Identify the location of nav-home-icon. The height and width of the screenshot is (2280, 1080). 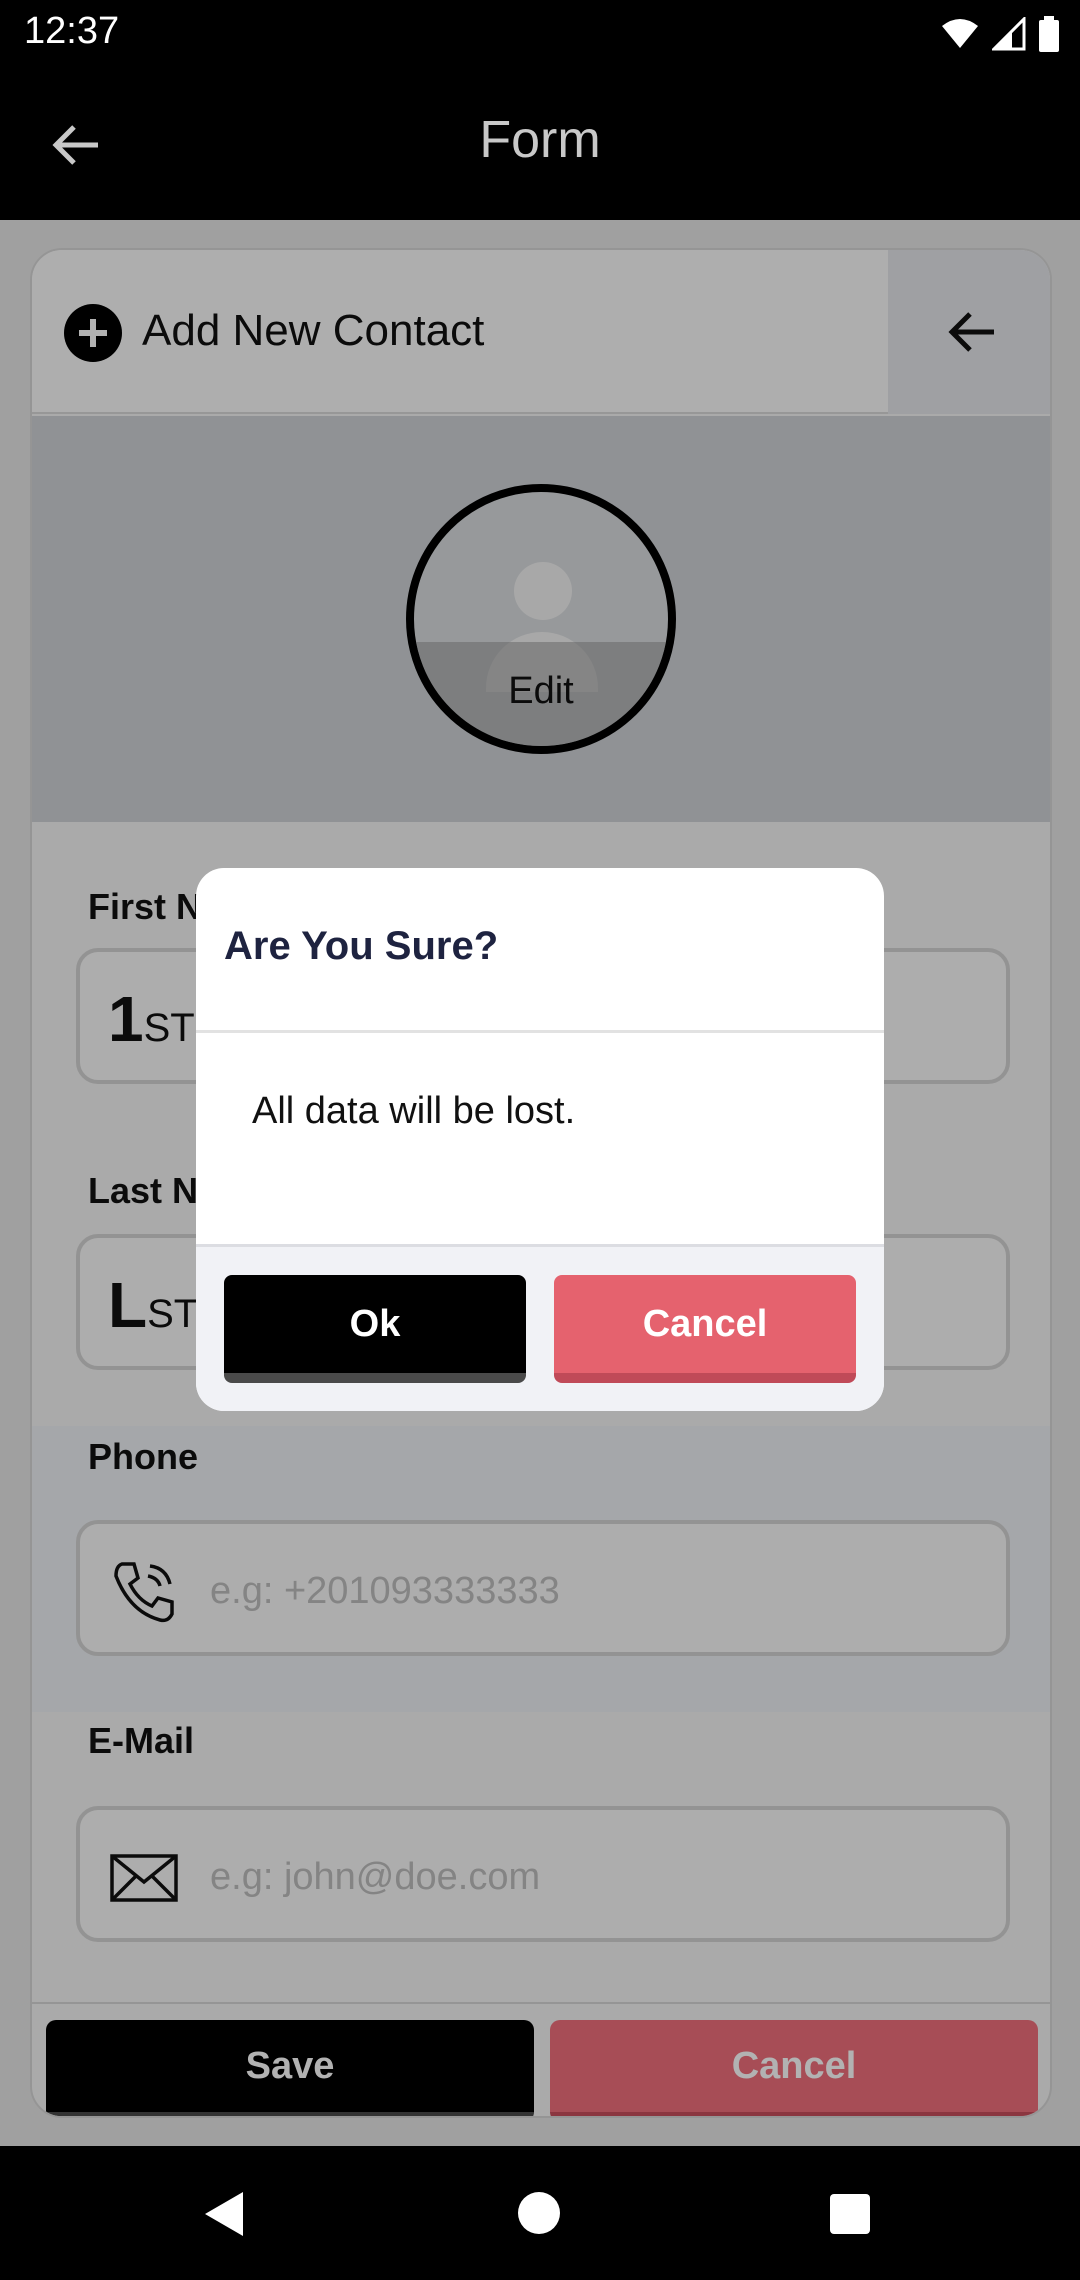
(539, 2213).